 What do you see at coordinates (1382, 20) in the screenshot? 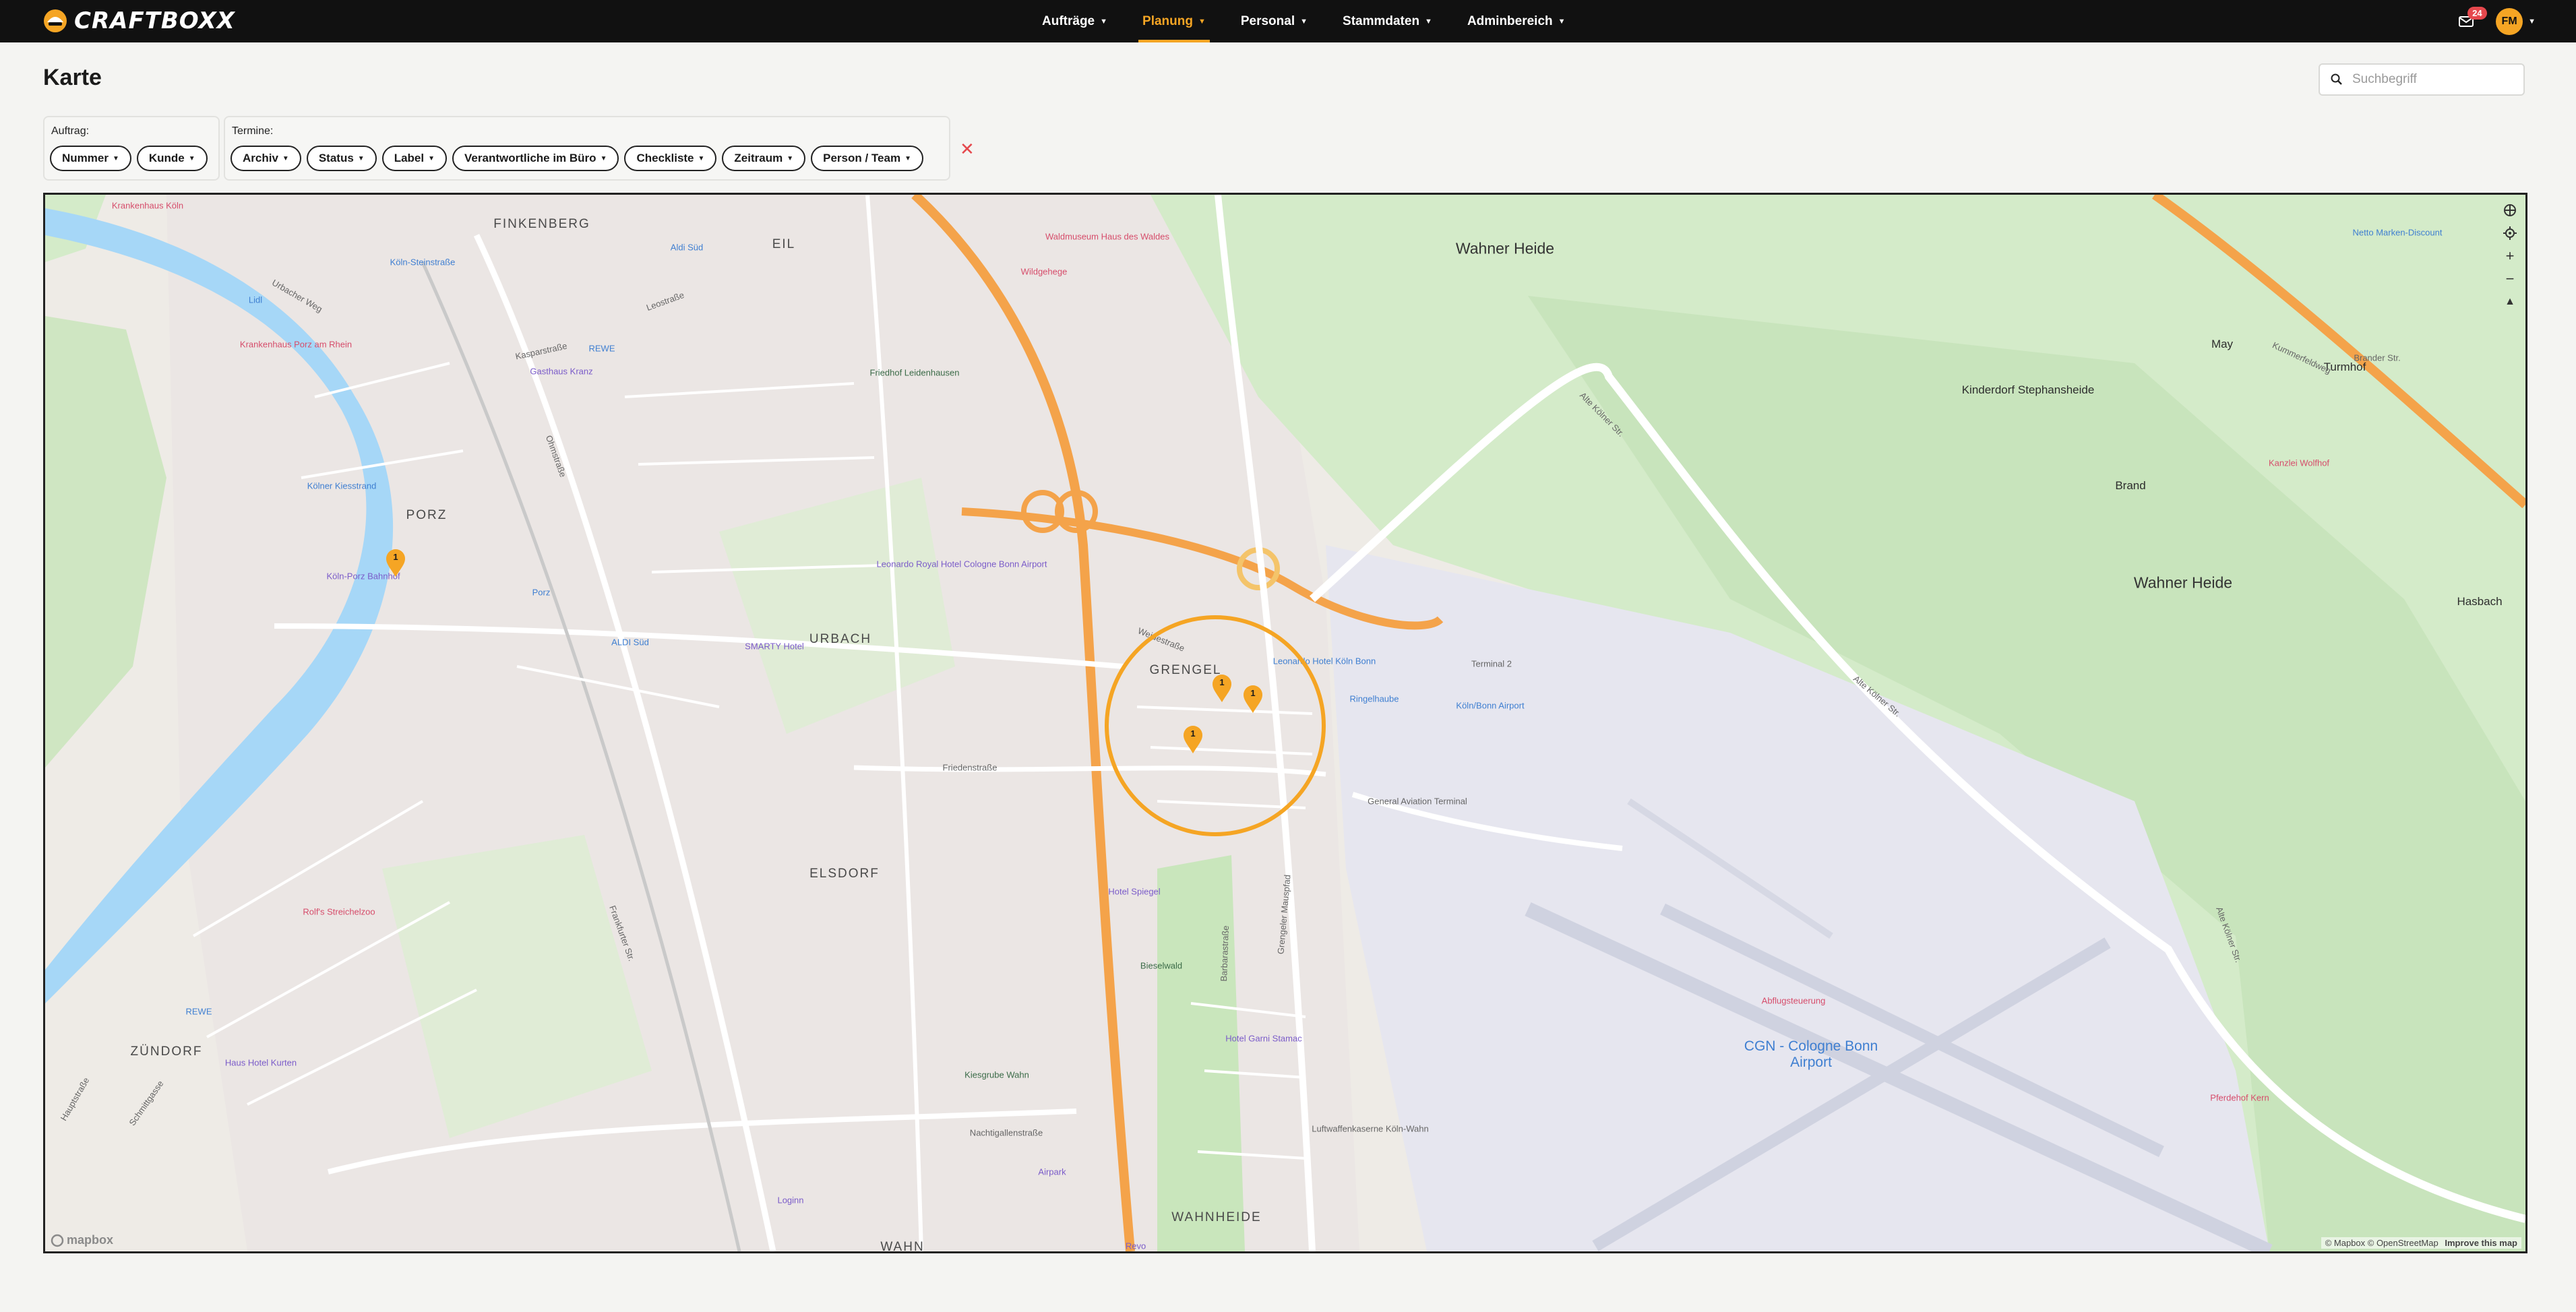
I see `nav-stammdaten-label: Stammdaten` at bounding box center [1382, 20].